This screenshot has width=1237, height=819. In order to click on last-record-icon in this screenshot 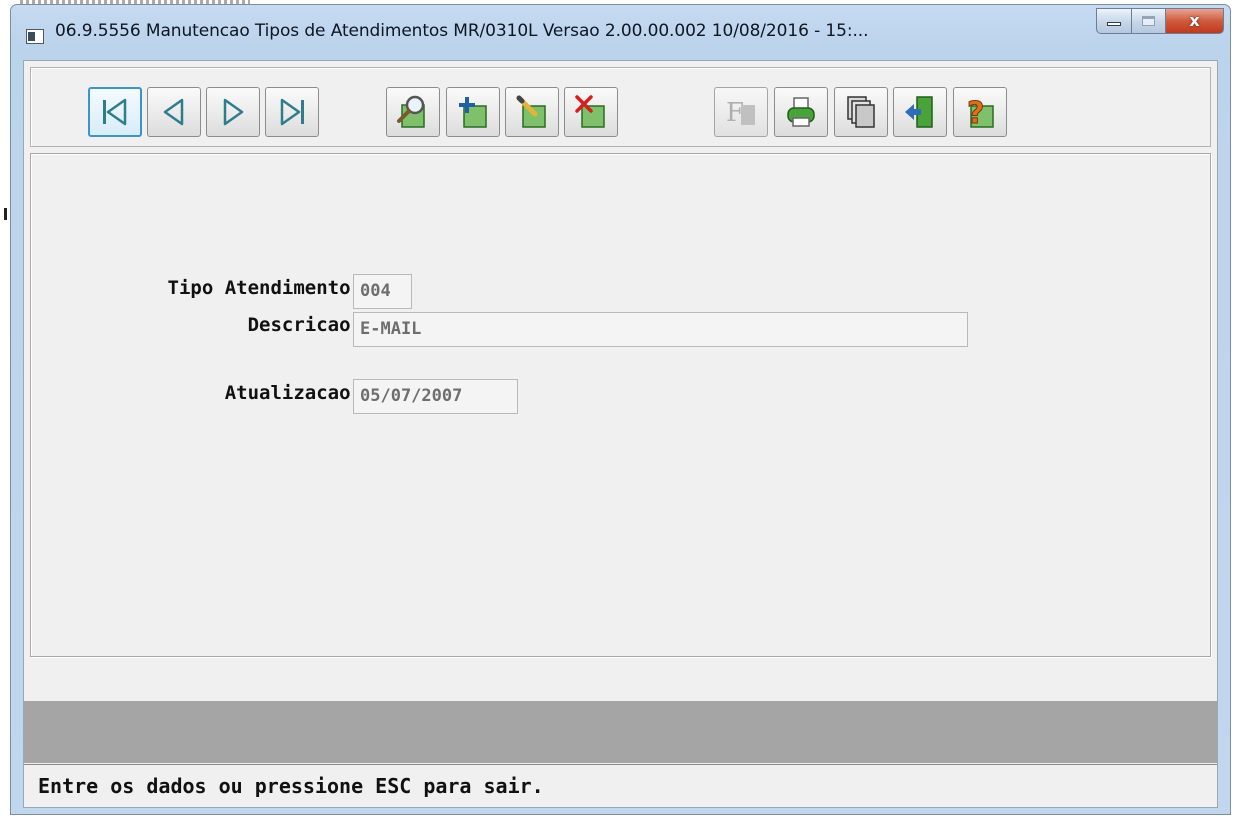, I will do `click(292, 112)`.